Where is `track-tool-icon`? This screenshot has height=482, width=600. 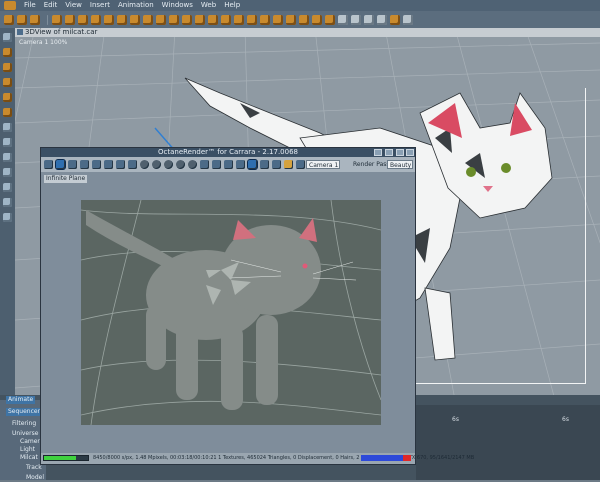 track-tool-icon is located at coordinates (7, 172).